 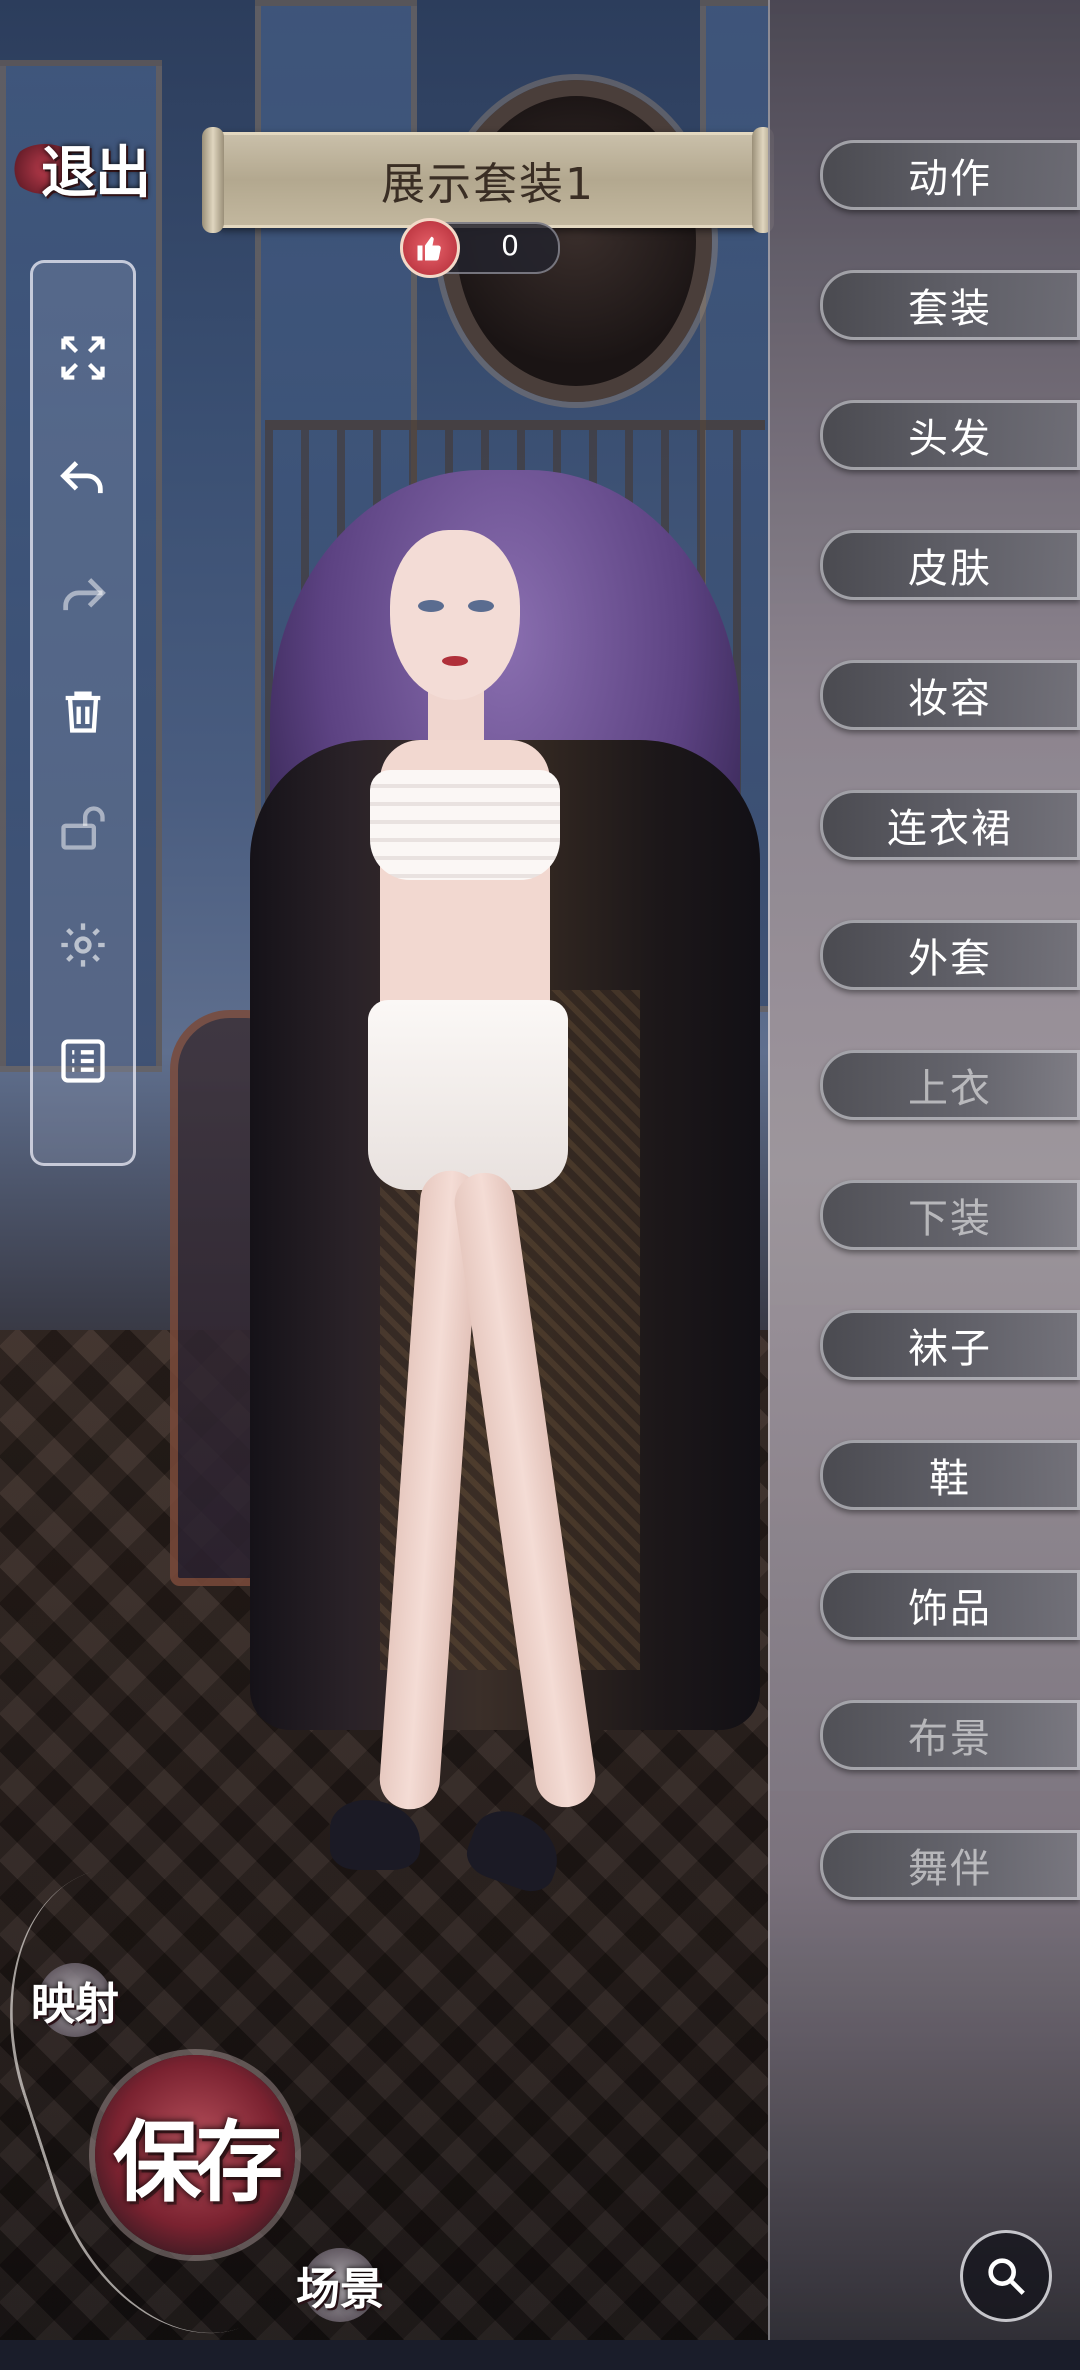 I want to click on undo-icon, so click(x=83, y=478).